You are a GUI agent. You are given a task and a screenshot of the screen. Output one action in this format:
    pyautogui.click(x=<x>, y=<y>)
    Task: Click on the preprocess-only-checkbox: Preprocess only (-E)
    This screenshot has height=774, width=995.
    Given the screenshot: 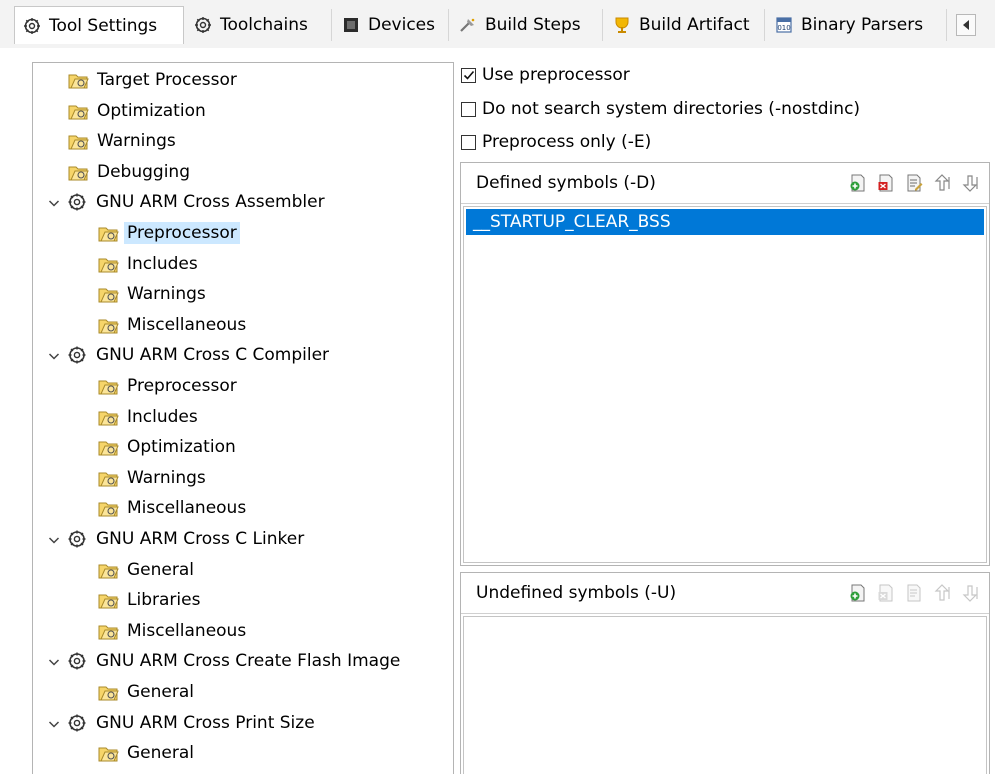 What is the action you would take?
    pyautogui.click(x=556, y=142)
    